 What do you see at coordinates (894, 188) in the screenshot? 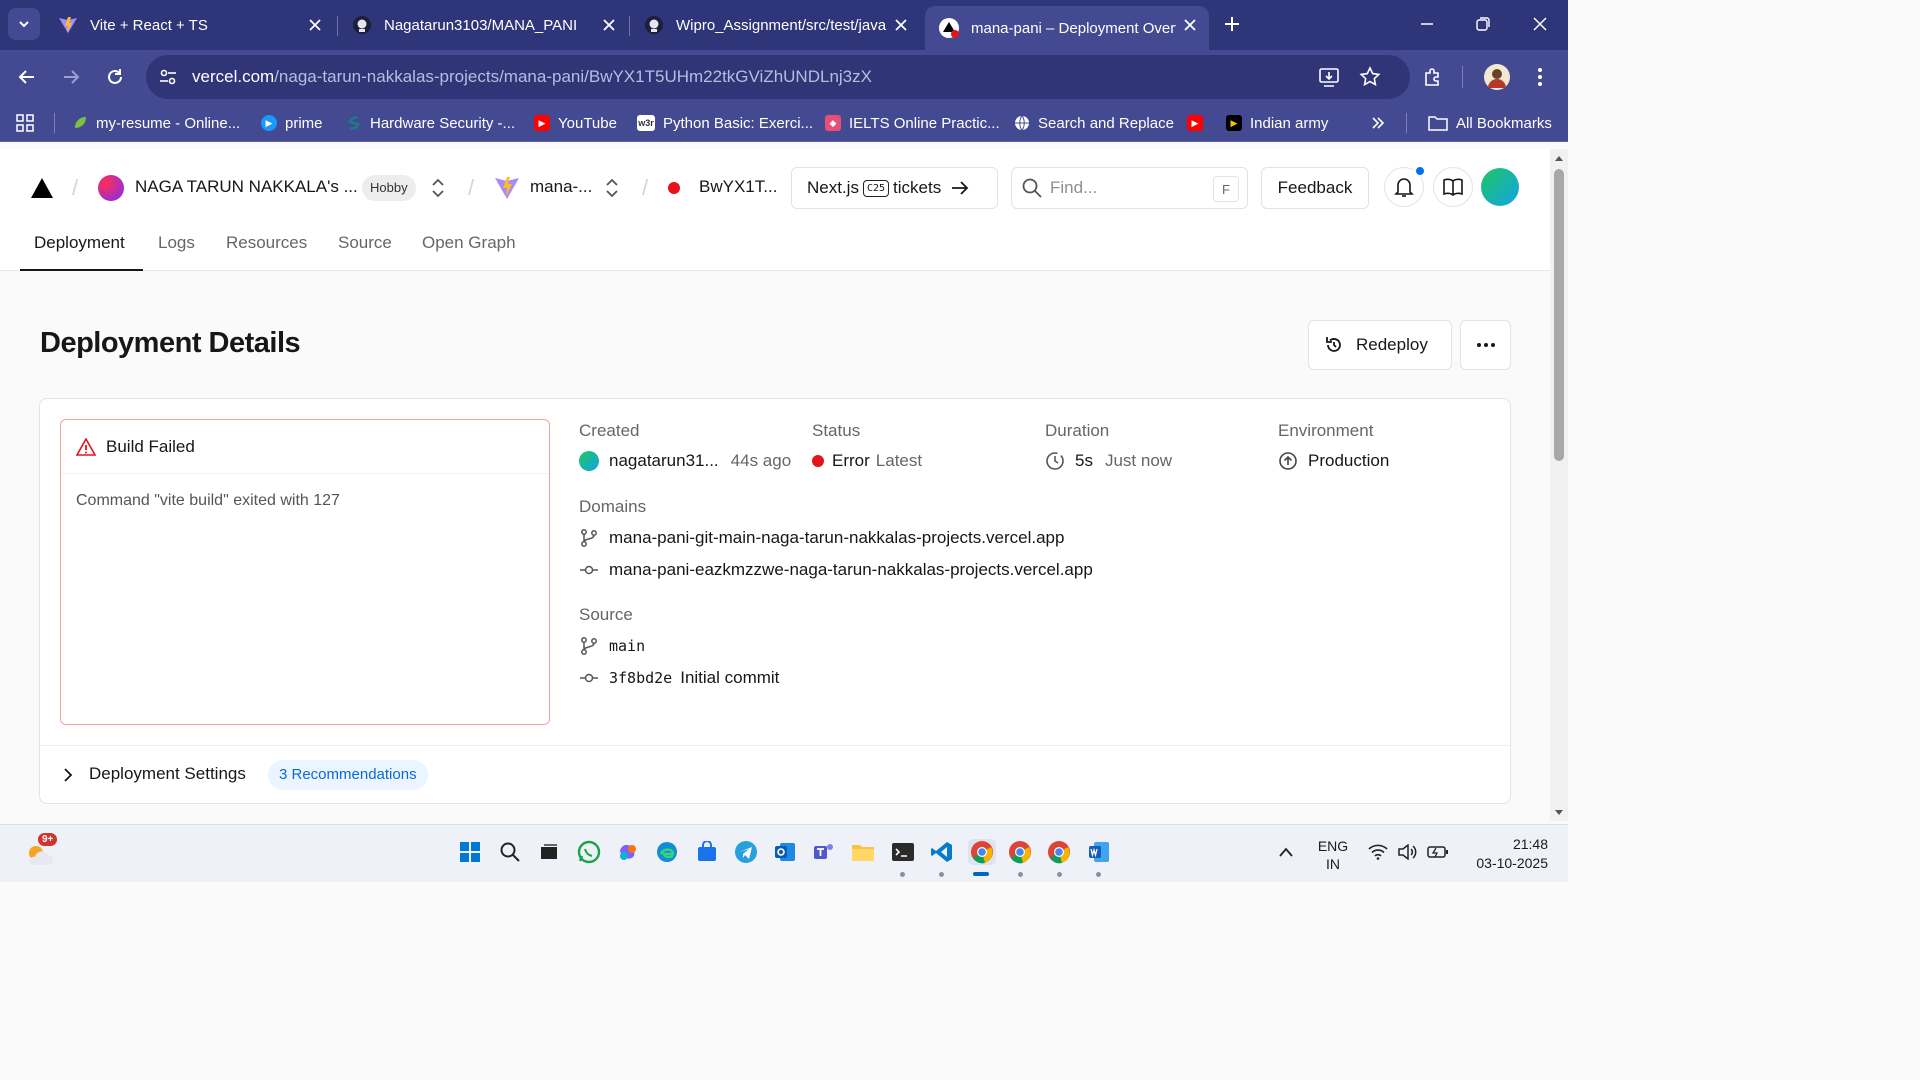
I see `nextjs-conf-tickets-button: Next.js C25 tickets` at bounding box center [894, 188].